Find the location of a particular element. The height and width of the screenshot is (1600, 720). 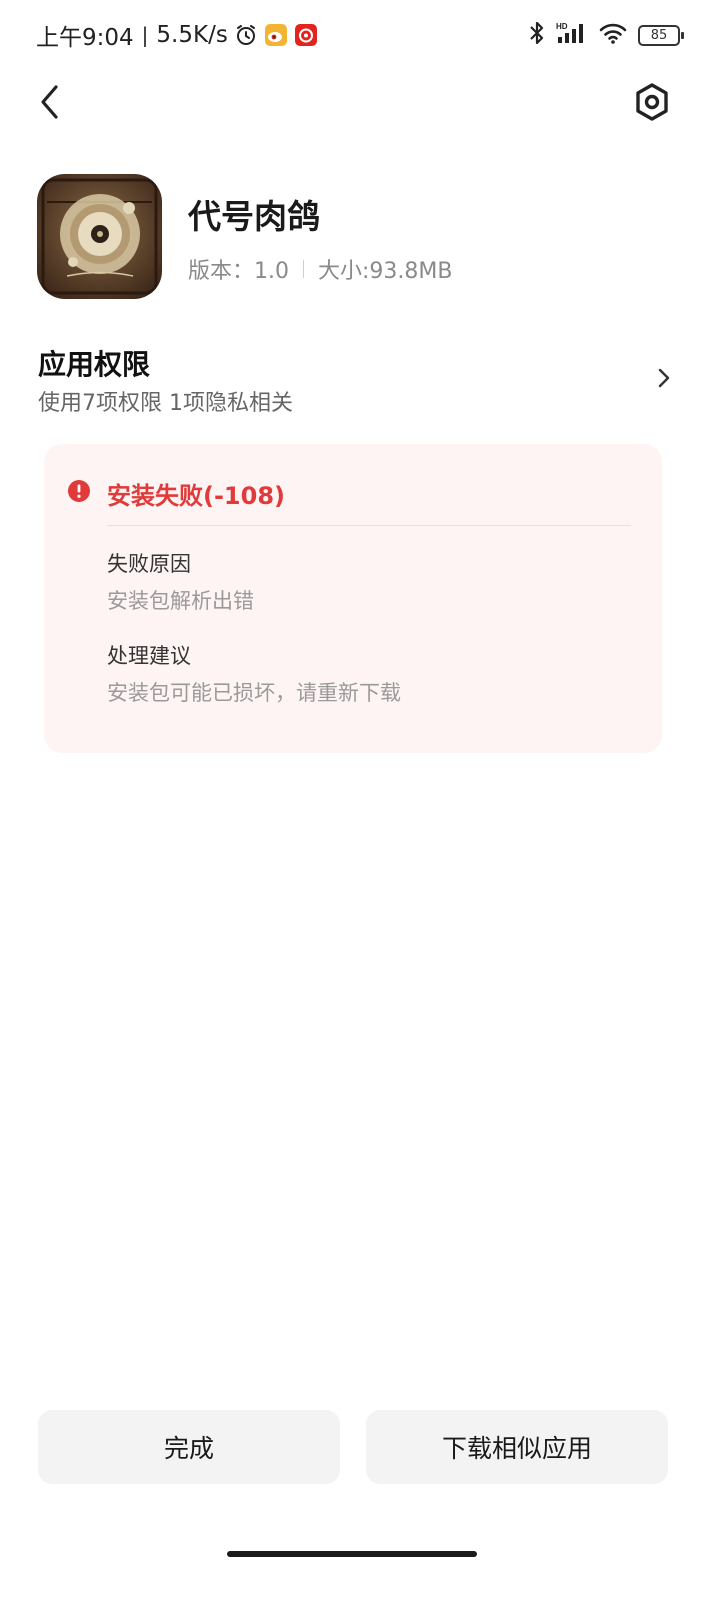

home-indicator is located at coordinates (352, 1554).